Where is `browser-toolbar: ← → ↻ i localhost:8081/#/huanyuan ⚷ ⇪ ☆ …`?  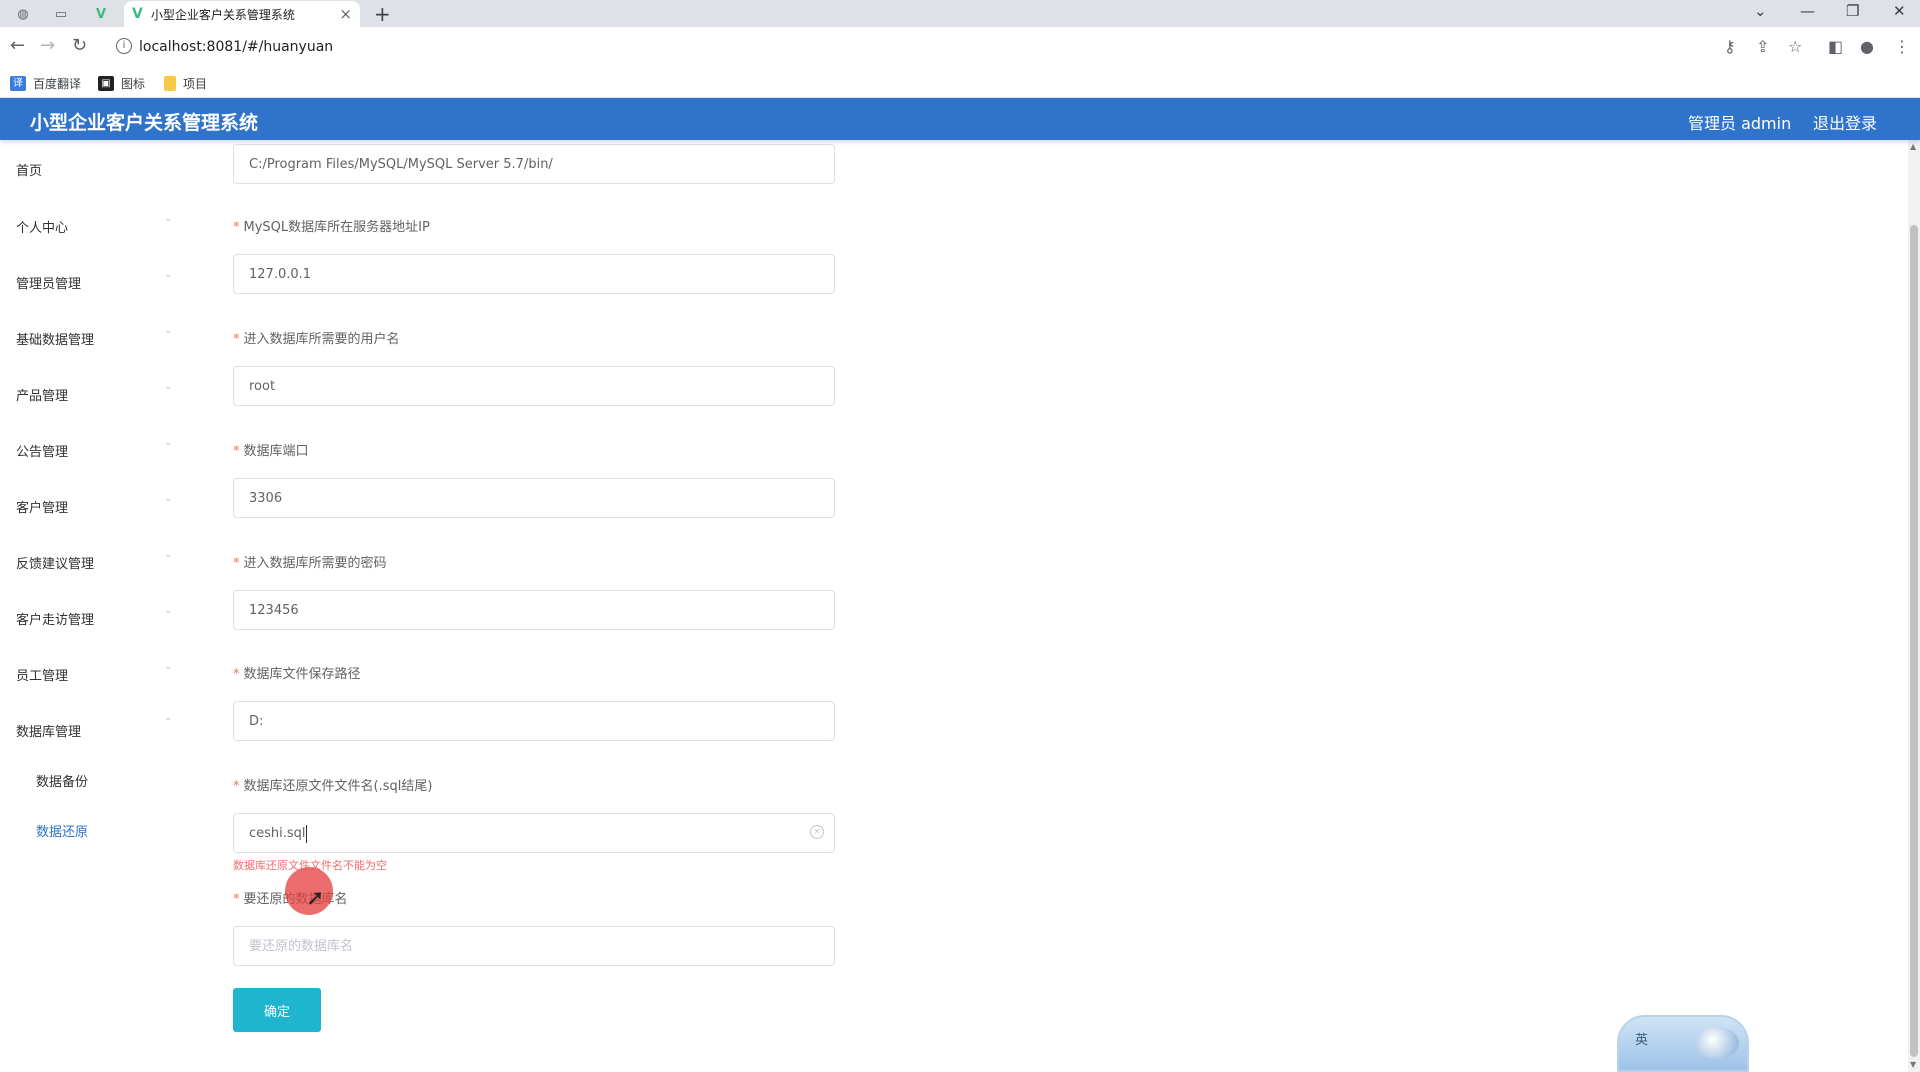
browser-toolbar: ← → ↻ i localhost:8081/#/huanyuan ⚷ ⇪ ☆ … is located at coordinates (960, 47).